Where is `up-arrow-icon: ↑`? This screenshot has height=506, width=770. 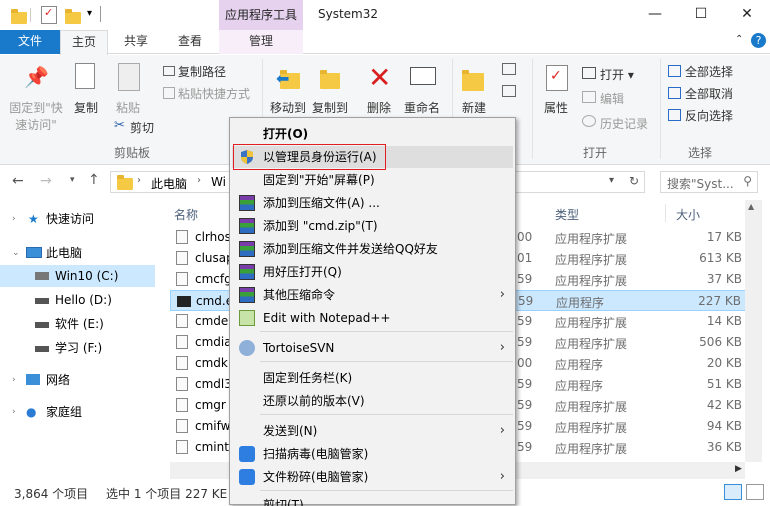 up-arrow-icon: ↑ is located at coordinates (94, 180).